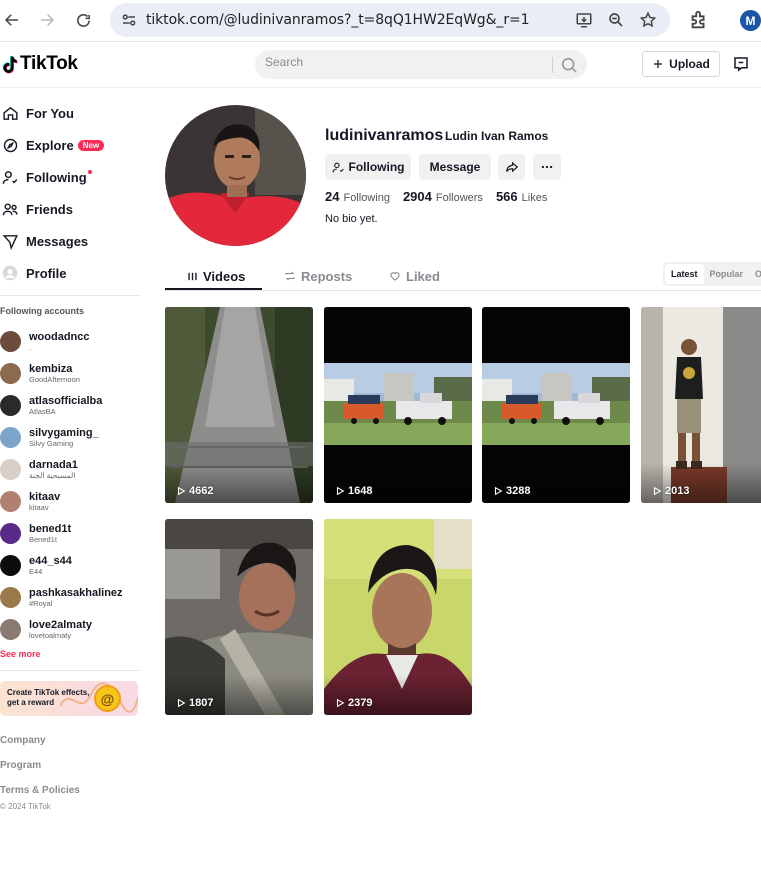 This screenshot has height=890, width=761. What do you see at coordinates (37, 113) in the screenshot?
I see `nav-for-you: For You` at bounding box center [37, 113].